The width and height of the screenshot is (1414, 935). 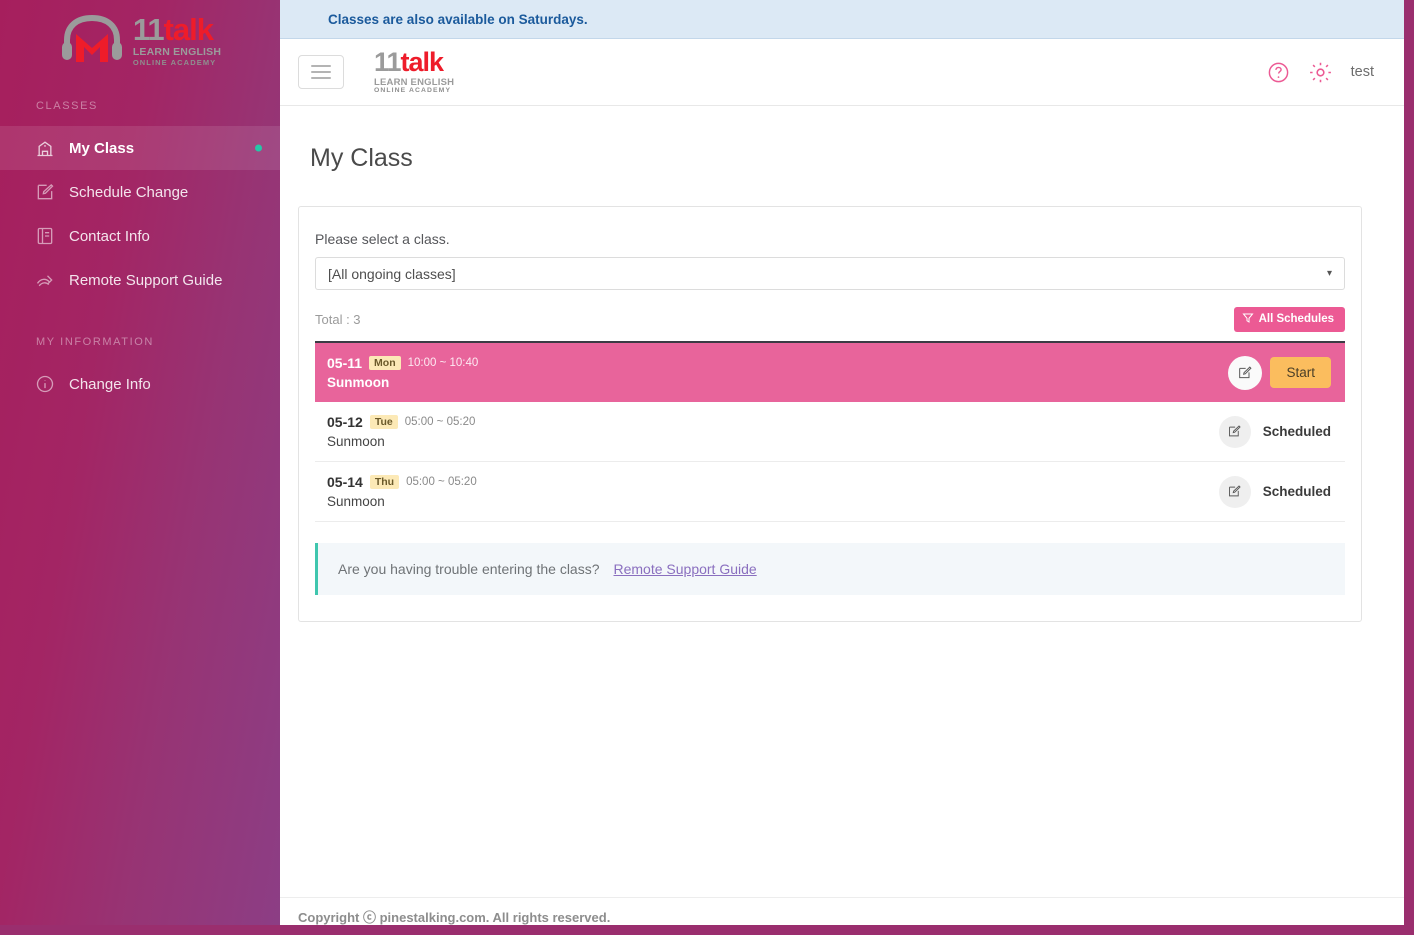 I want to click on class-row-info: 05-14 Thu 05:00 ~ 05:20 Sunmoon, so click(x=402, y=491).